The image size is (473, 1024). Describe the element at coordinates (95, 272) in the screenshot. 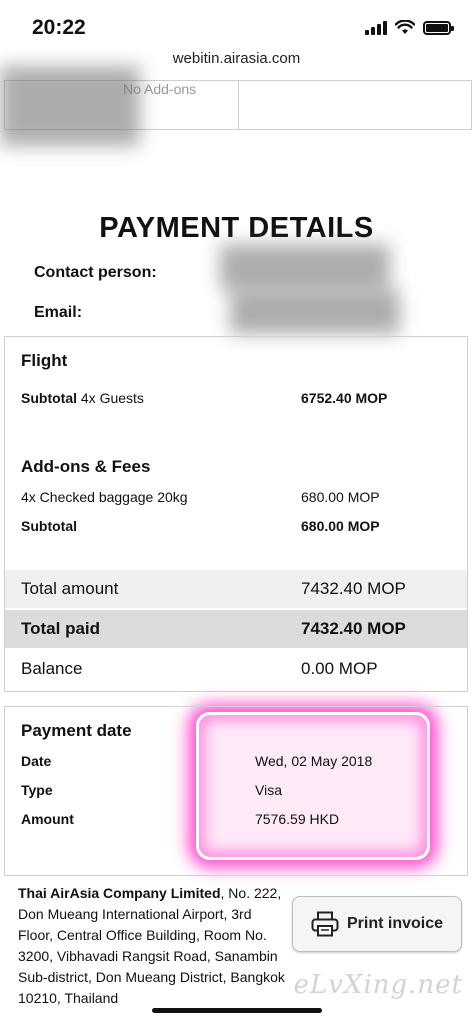

I see `contact-person-label: Contact person:` at that location.